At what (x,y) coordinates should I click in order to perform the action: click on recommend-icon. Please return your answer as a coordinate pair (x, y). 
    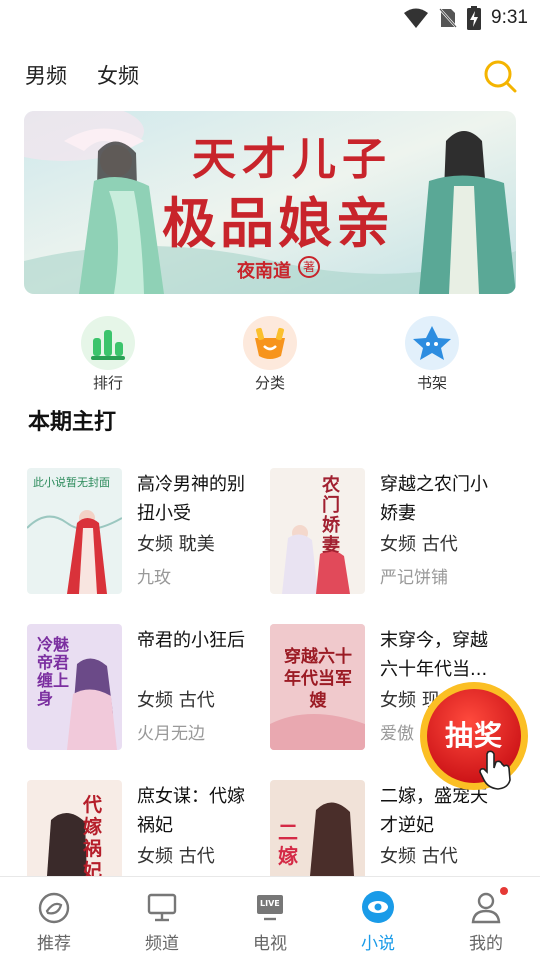
    Looking at the image, I should click on (54, 907).